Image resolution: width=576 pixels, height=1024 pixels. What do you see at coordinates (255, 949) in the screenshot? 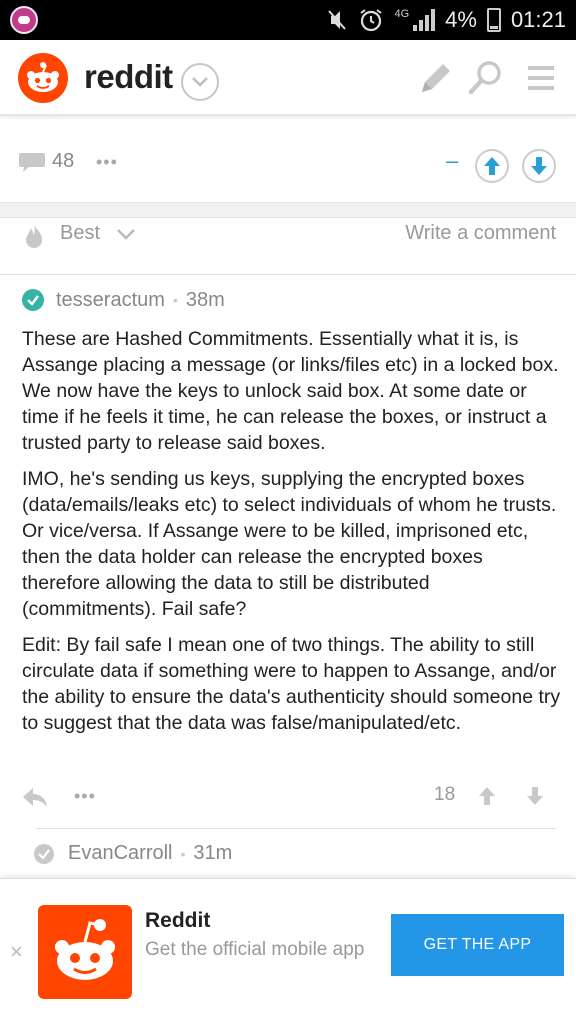
I see `banner-subtitle: Get the official mobile app` at bounding box center [255, 949].